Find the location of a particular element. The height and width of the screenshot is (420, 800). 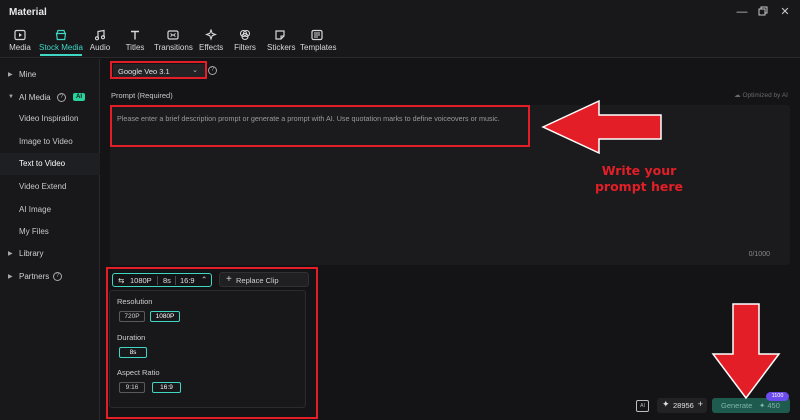

sidebar-item-label: Video Inspiration is located at coordinates (49, 118).